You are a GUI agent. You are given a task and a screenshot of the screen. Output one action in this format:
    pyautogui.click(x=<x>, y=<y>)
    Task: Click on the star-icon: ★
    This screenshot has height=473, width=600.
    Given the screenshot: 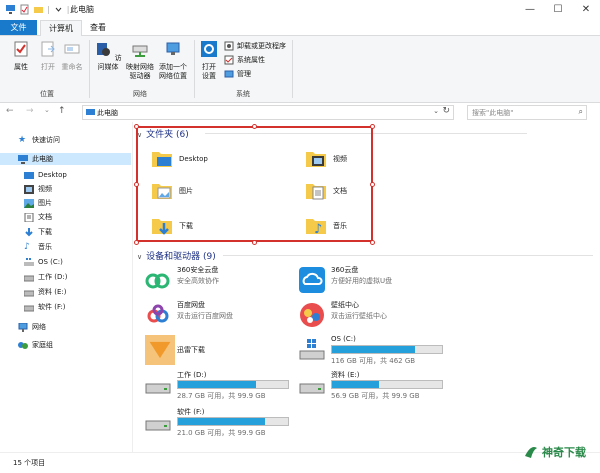 What is the action you would take?
    pyautogui.click(x=22, y=139)
    